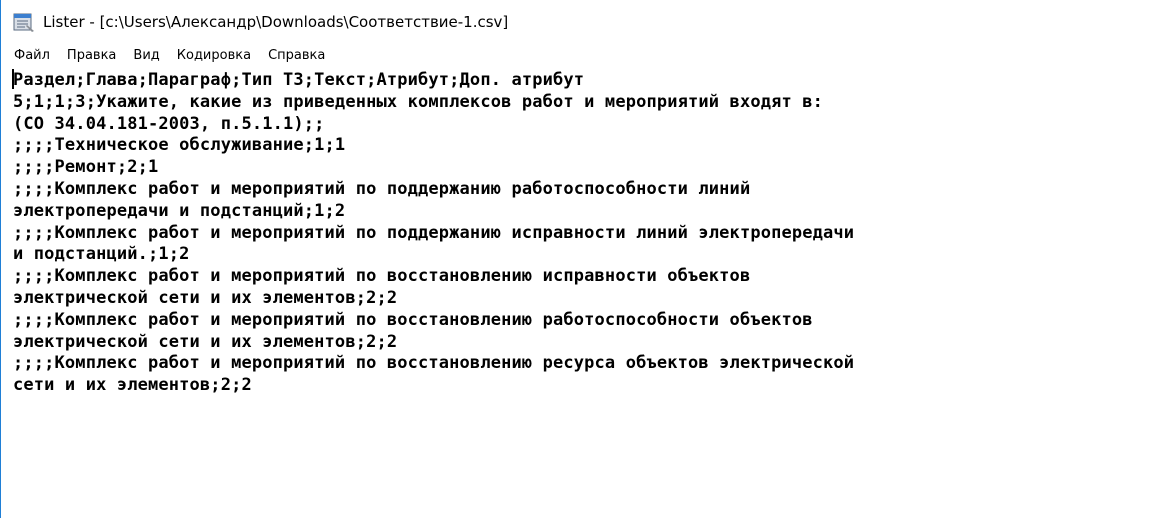 Image resolution: width=1154 pixels, height=518 pixels. I want to click on file-line: ;;;;Техническое обслуживание;1;1, so click(179, 145).